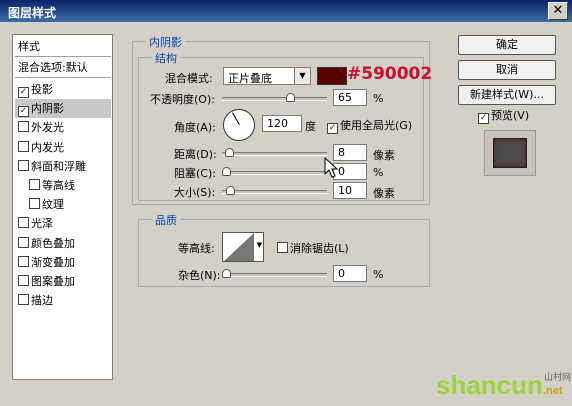 The width and height of the screenshot is (572, 406). Describe the element at coordinates (42, 224) in the screenshot. I see `style-item-label: 光泽` at that location.